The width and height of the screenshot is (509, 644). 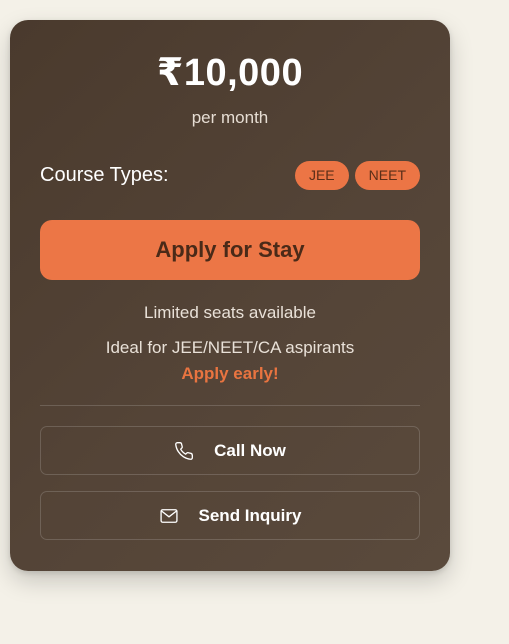 I want to click on limited-seats-note: Limited seats available, so click(x=230, y=312).